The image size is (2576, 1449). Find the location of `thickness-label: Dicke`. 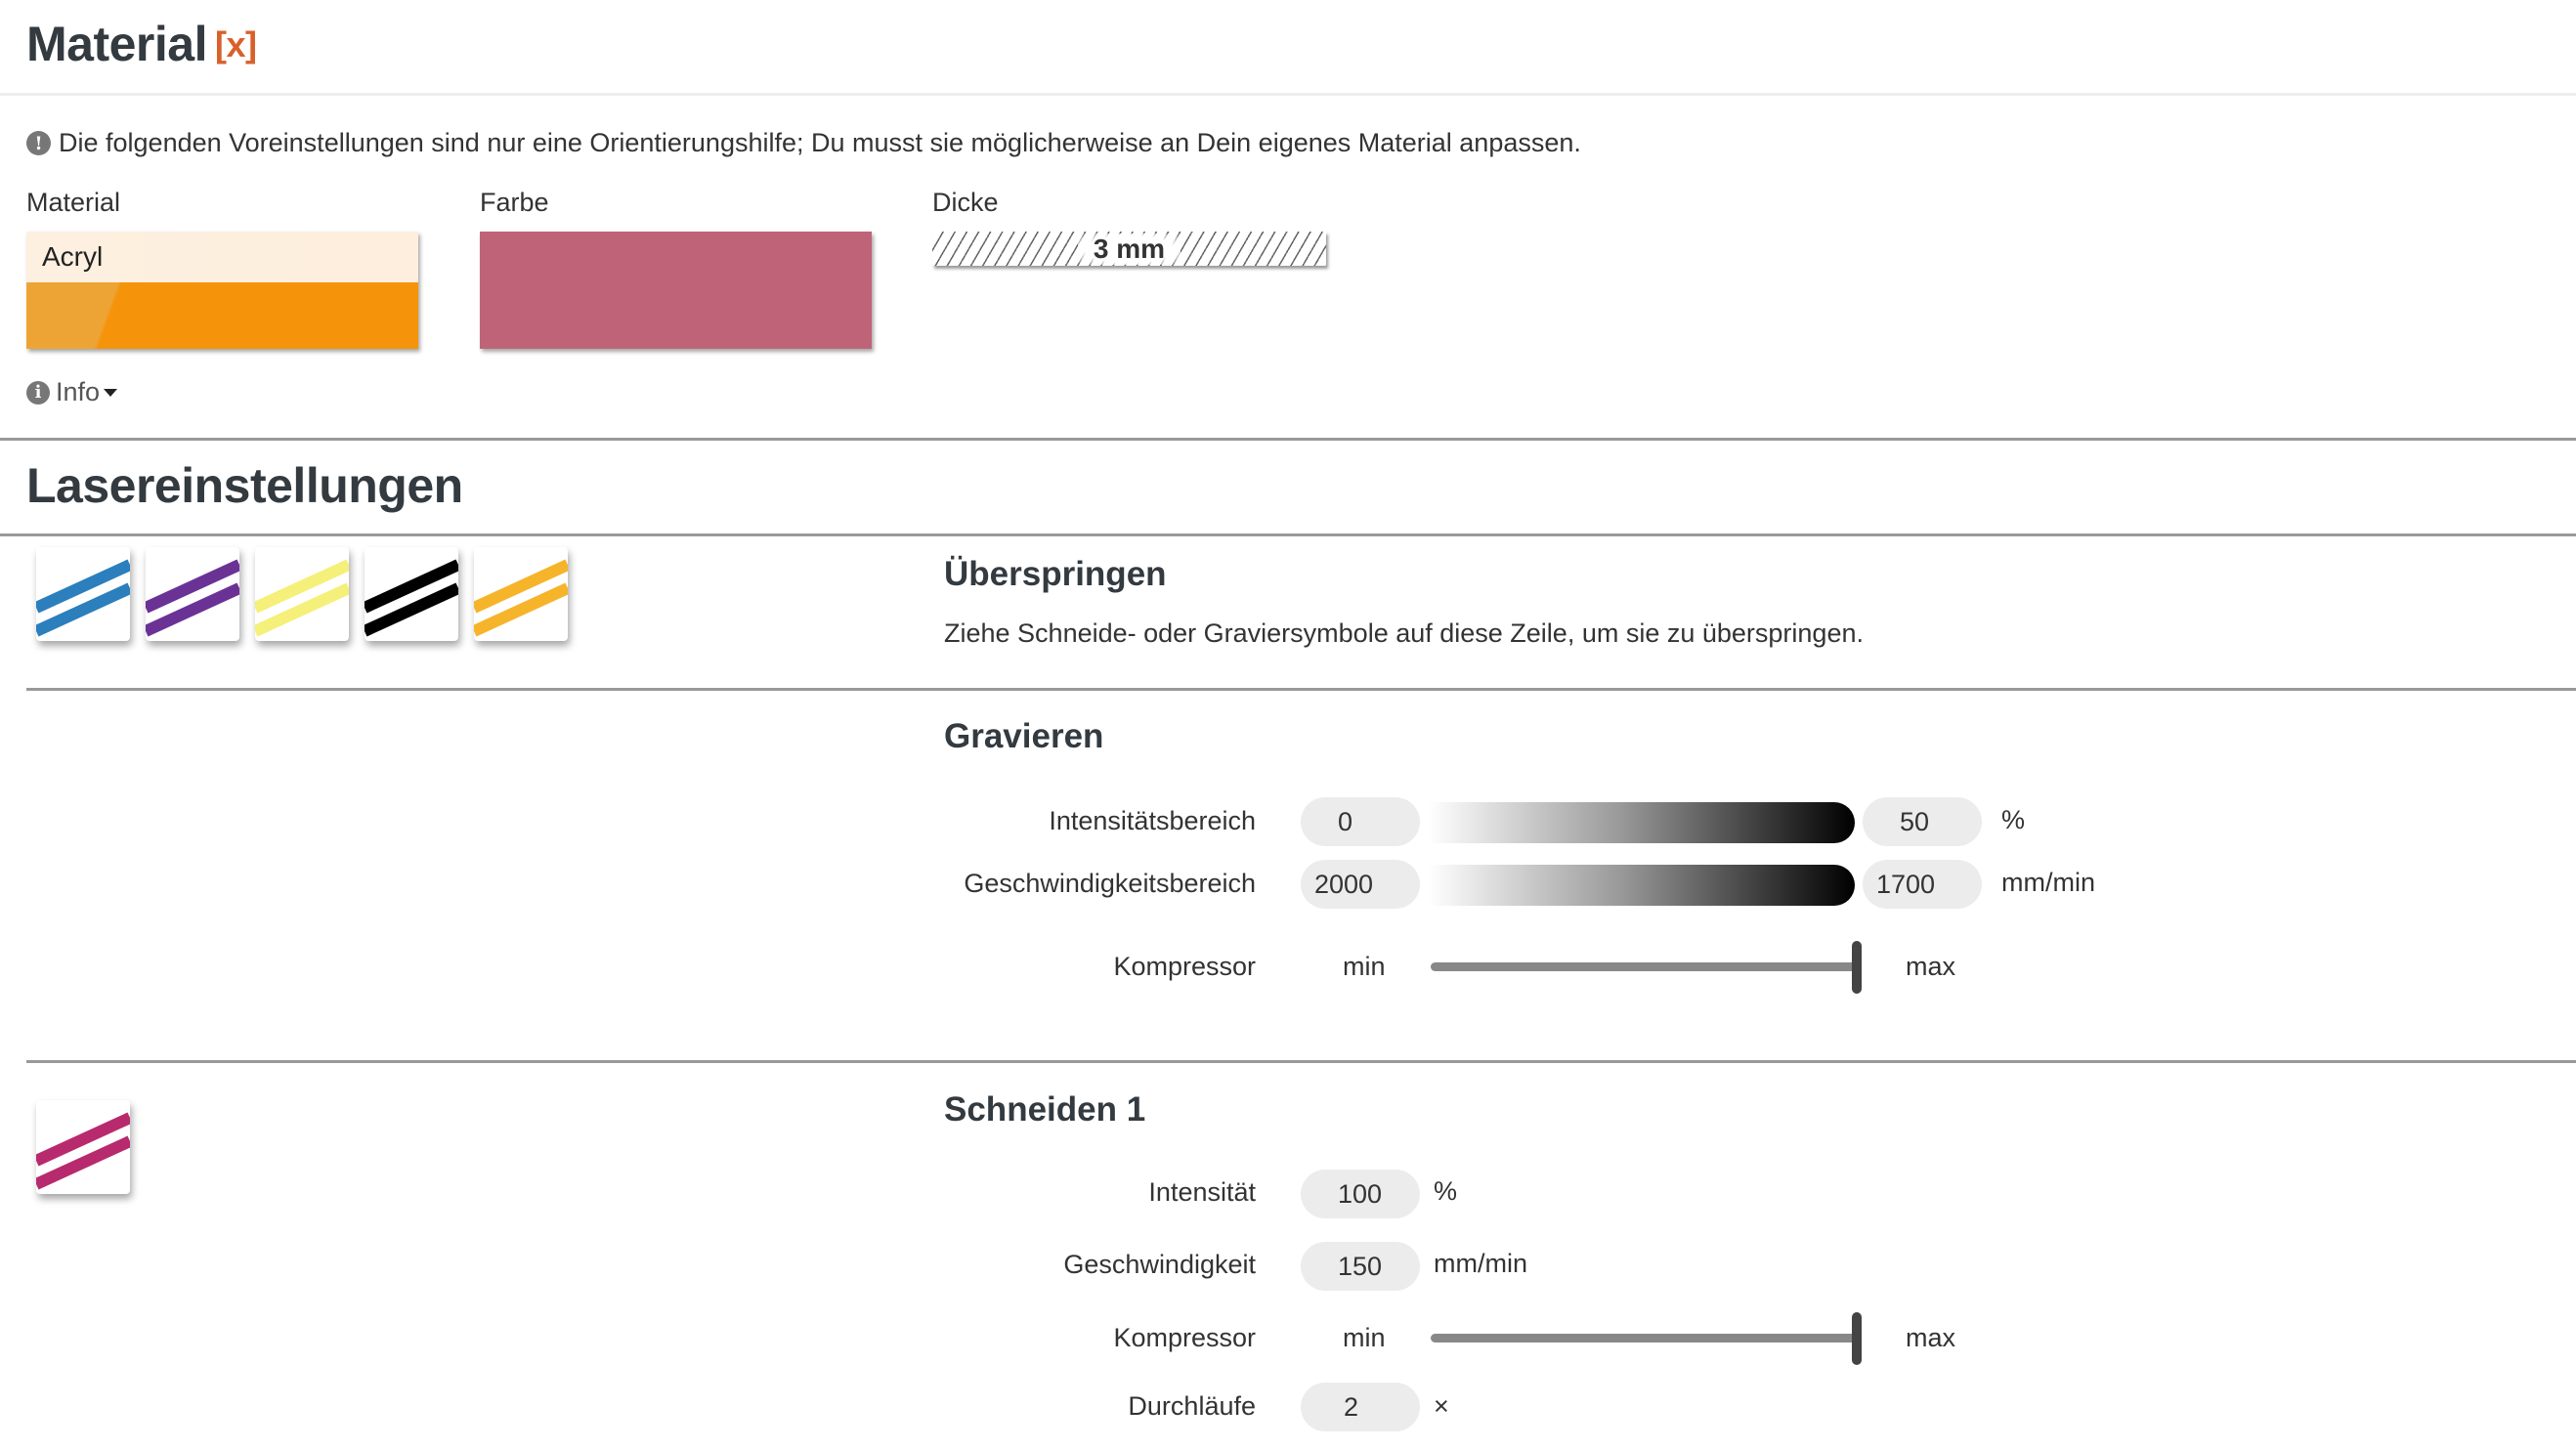

thickness-label: Dicke is located at coordinates (966, 202).